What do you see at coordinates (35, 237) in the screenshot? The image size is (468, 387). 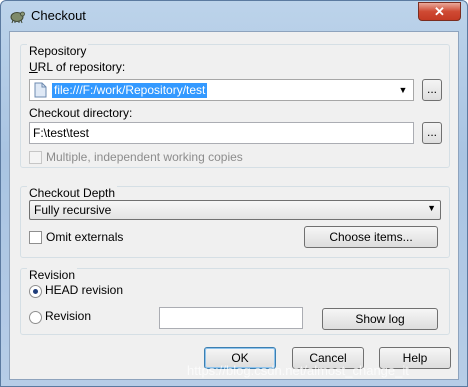 I see `omit-externals-checkbox` at bounding box center [35, 237].